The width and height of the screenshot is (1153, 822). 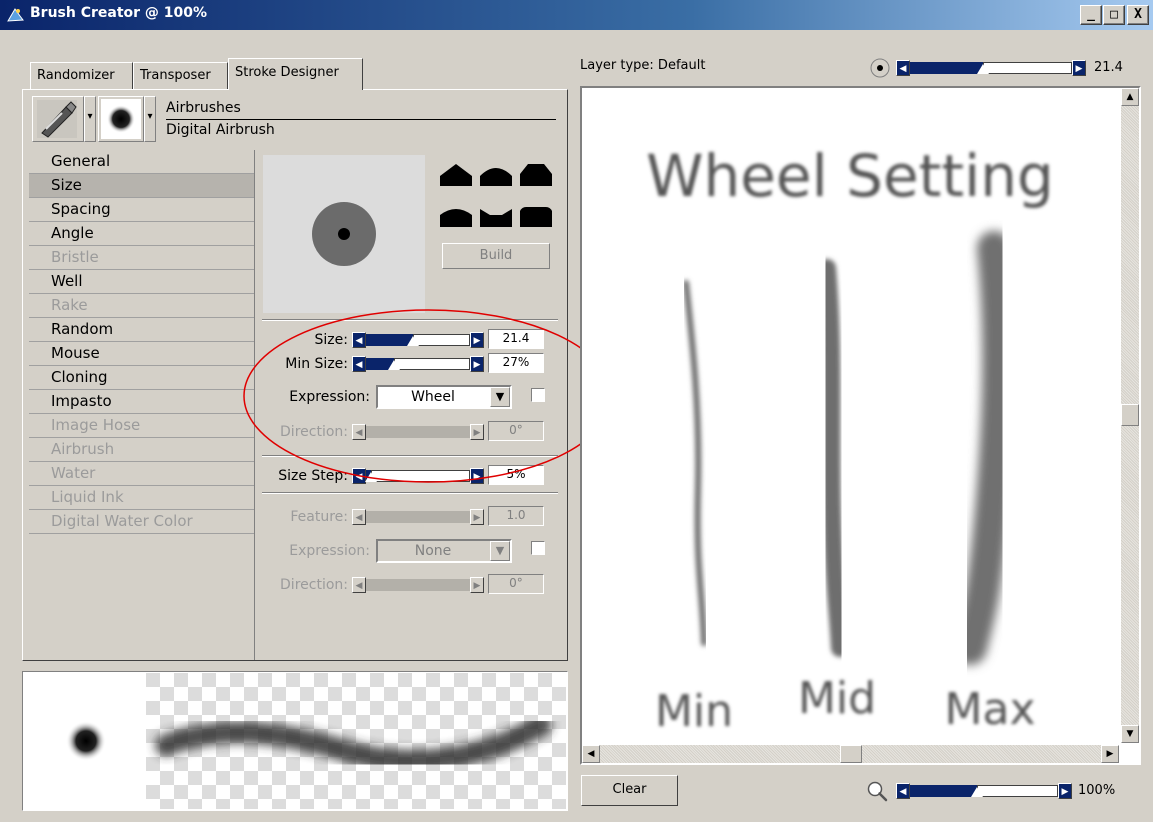 What do you see at coordinates (141, 402) in the screenshot?
I see `category-item-impasto: Impasto` at bounding box center [141, 402].